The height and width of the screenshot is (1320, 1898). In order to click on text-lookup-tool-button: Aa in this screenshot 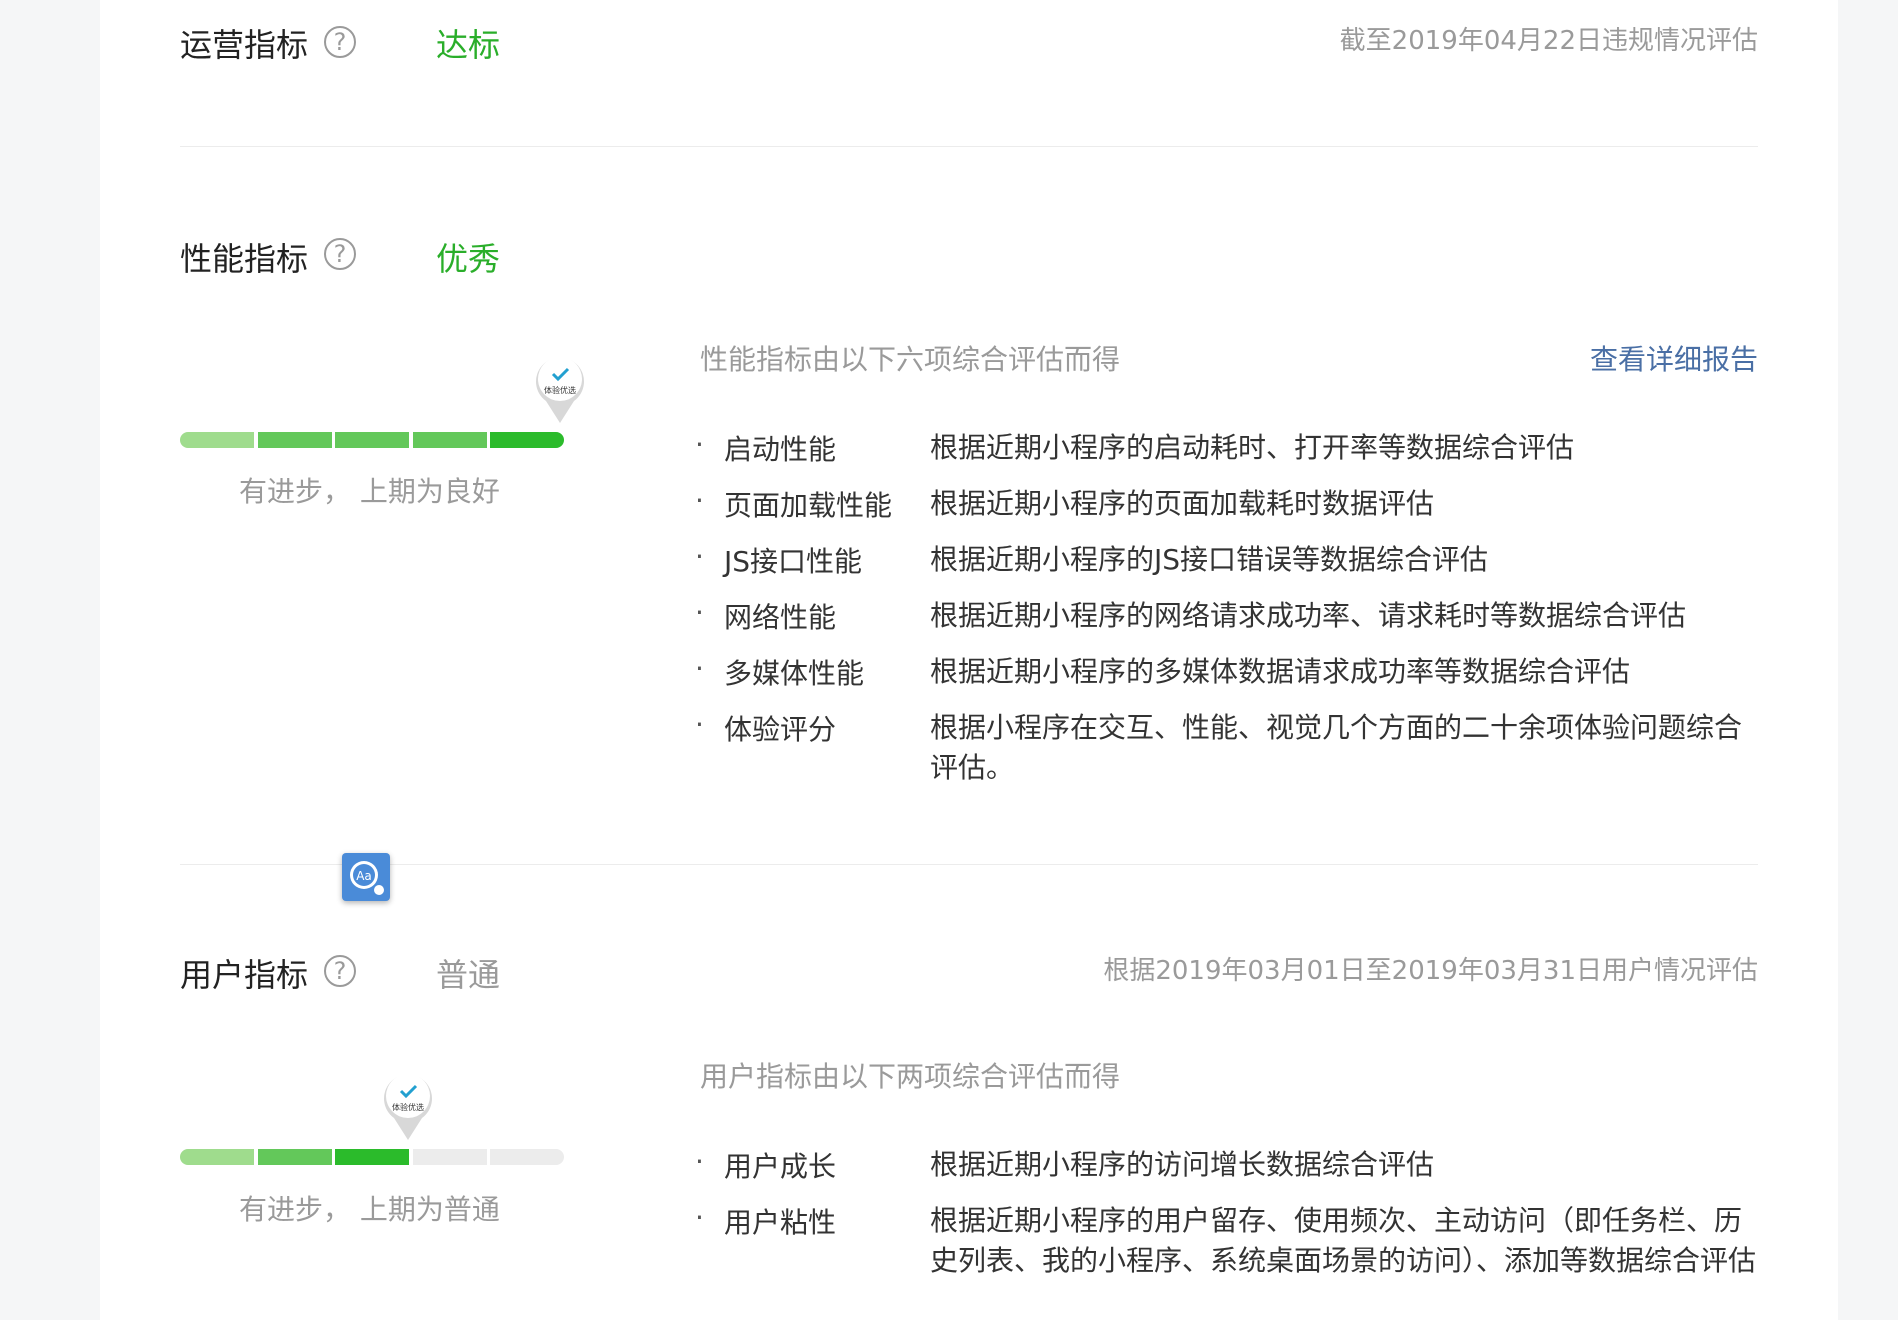, I will do `click(366, 877)`.